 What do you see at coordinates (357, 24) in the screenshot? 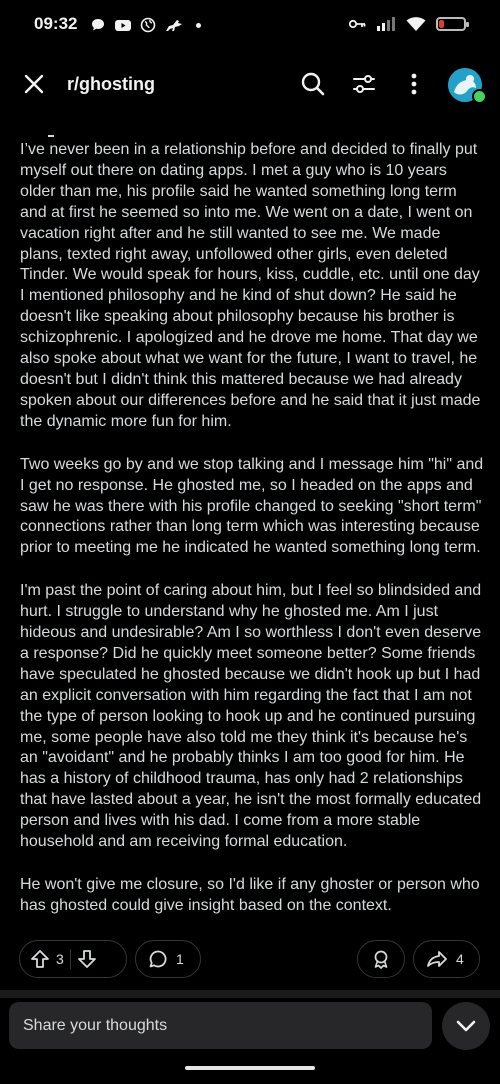
I see `key-icon` at bounding box center [357, 24].